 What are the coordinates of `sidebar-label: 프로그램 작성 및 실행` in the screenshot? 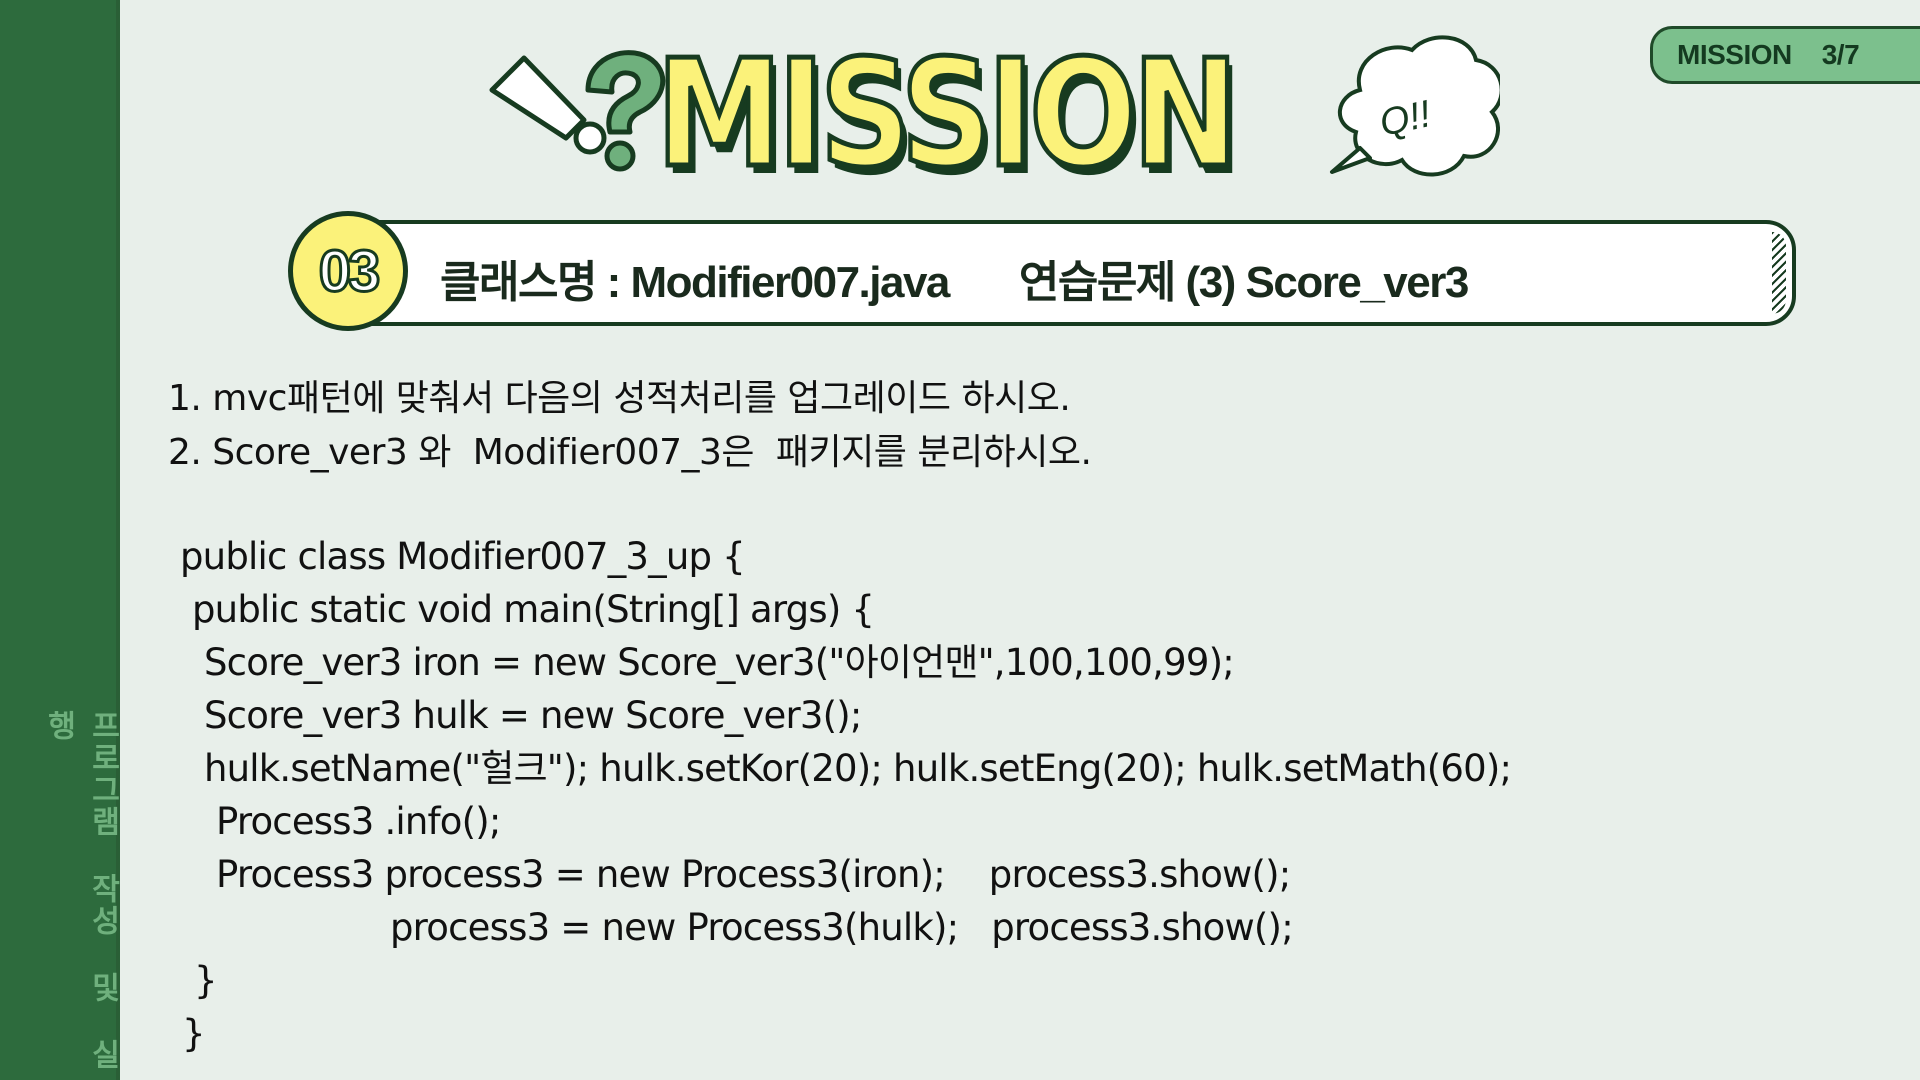 It's located at (80, 890).